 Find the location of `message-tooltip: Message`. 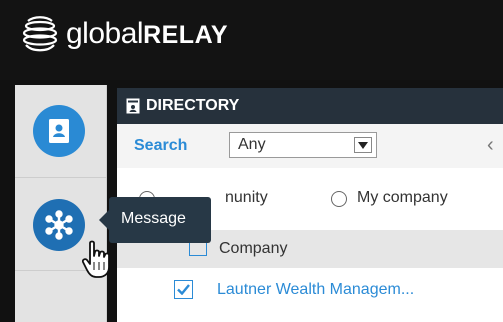

message-tooltip: Message is located at coordinates (155, 220).